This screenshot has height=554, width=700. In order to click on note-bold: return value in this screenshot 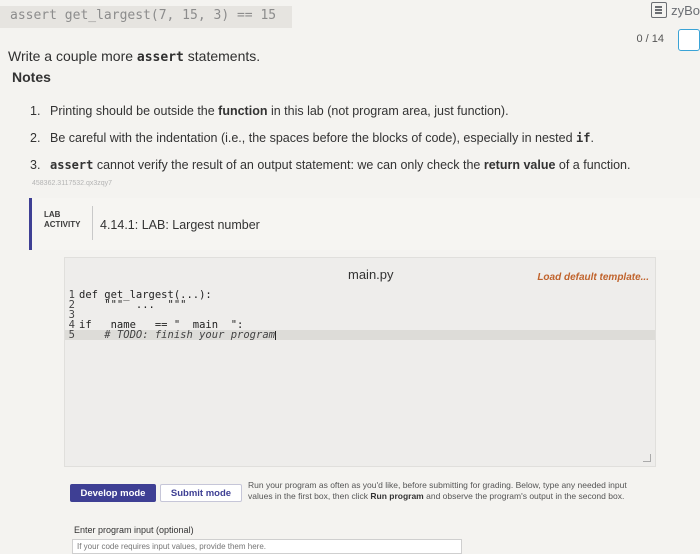, I will do `click(519, 165)`.